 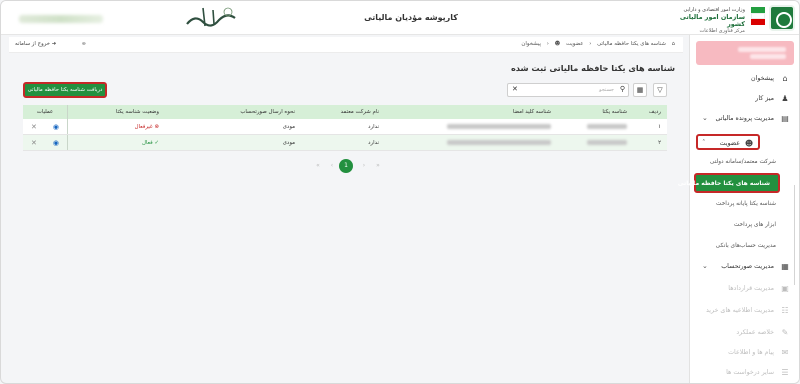 What do you see at coordinates (332, 166) in the screenshot?
I see `prev-page-icon: ‹` at bounding box center [332, 166].